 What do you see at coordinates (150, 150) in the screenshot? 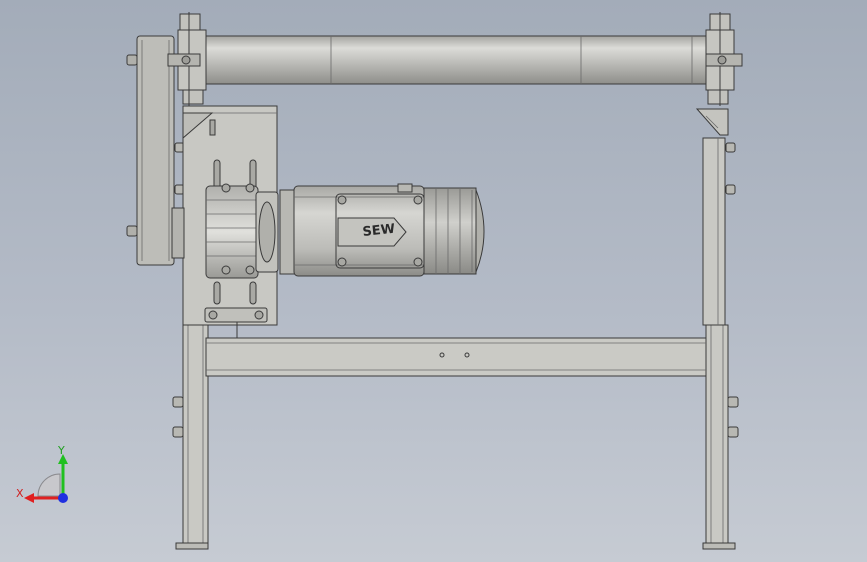
I see `belt-guard` at bounding box center [150, 150].